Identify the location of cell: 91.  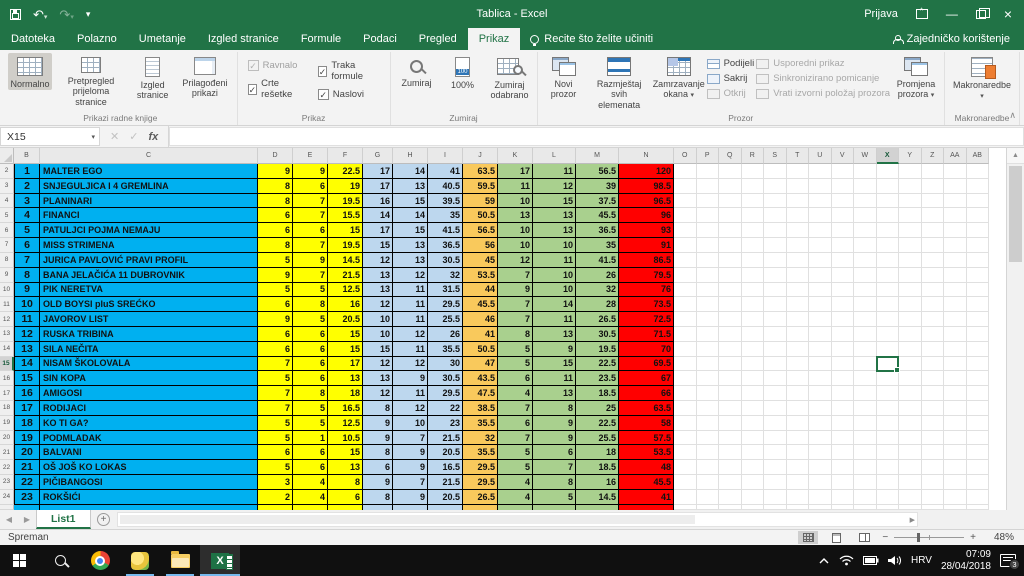
(646, 245).